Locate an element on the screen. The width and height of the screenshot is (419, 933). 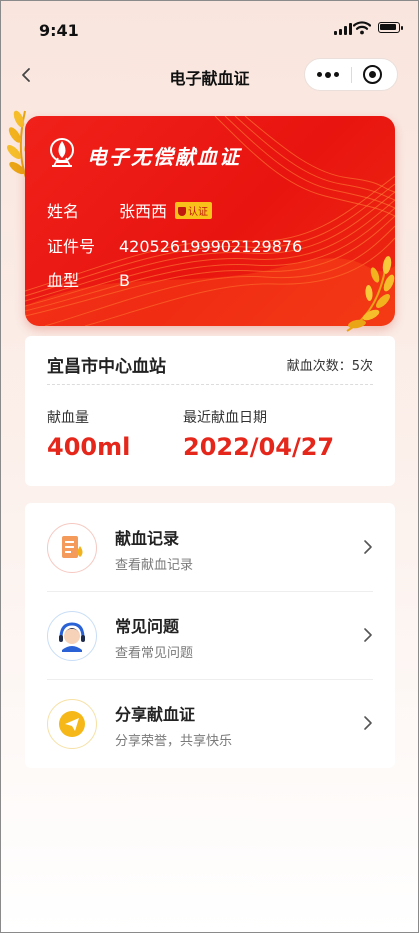
blood-drop-logo-icon is located at coordinates (62, 152).